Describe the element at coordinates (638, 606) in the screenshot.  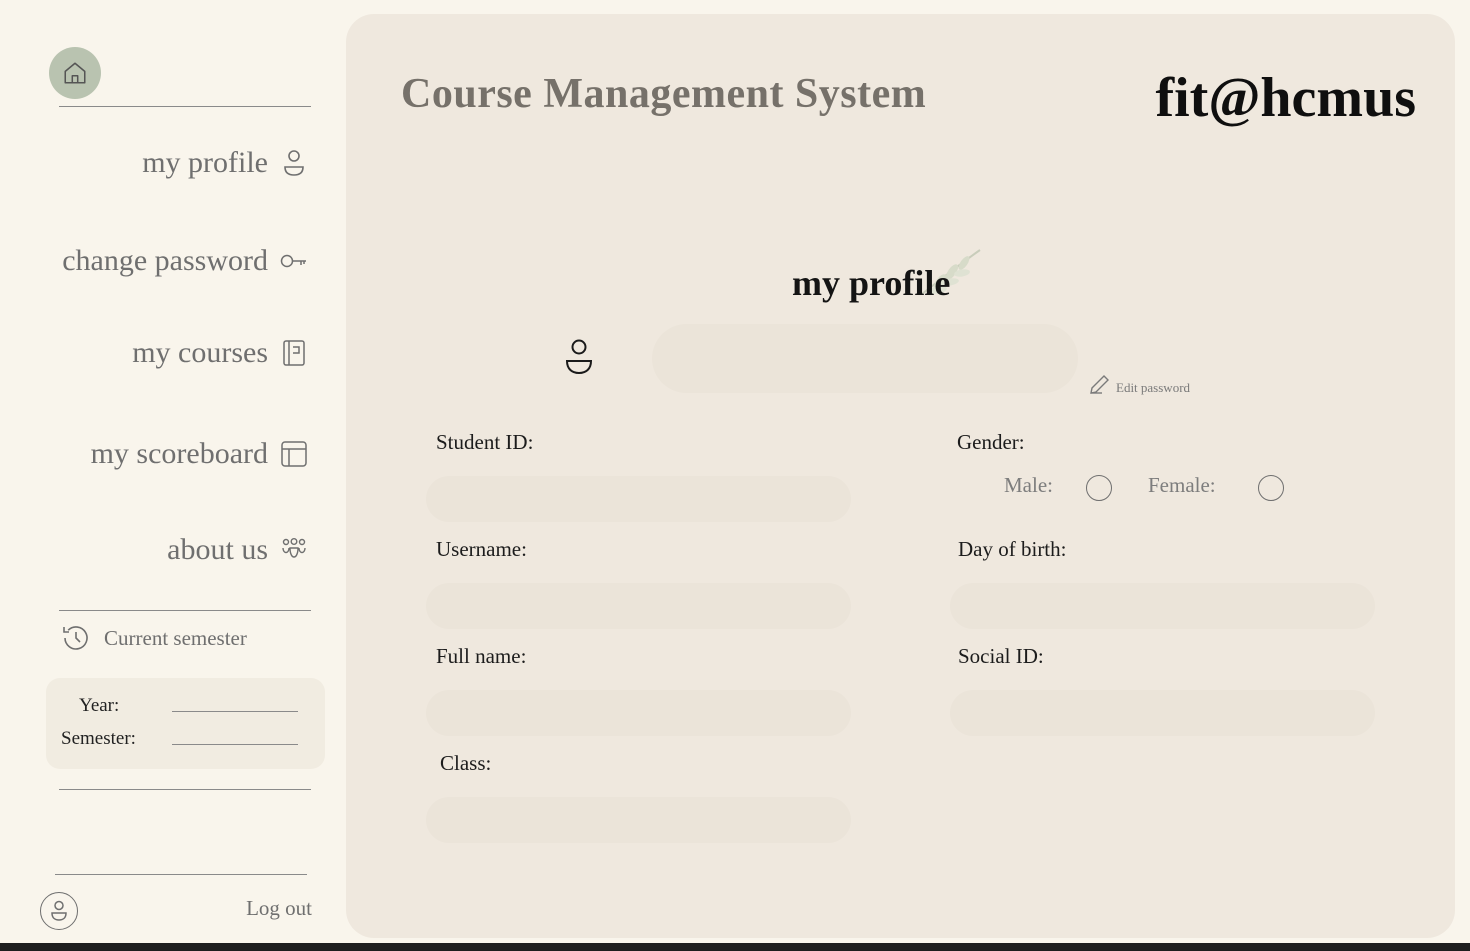
I see `username-field` at that location.